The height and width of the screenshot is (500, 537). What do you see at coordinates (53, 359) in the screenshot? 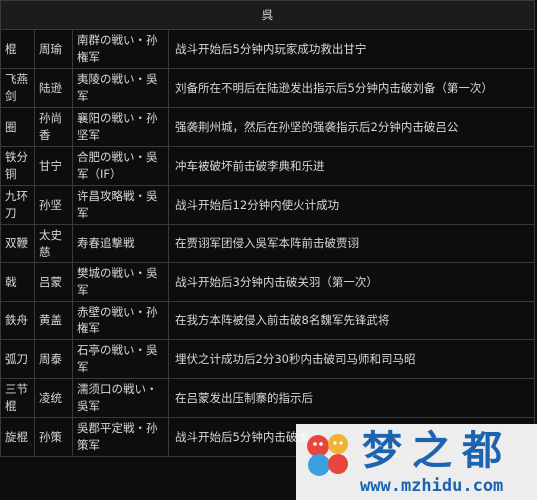
I see `general-cell: 周泰` at bounding box center [53, 359].